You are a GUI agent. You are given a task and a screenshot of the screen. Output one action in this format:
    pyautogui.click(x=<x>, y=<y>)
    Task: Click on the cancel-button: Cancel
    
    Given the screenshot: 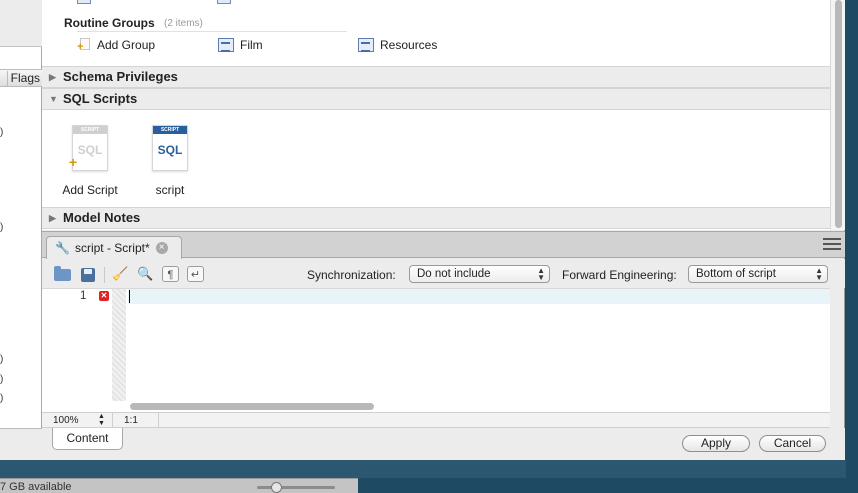 What is the action you would take?
    pyautogui.click(x=792, y=443)
    